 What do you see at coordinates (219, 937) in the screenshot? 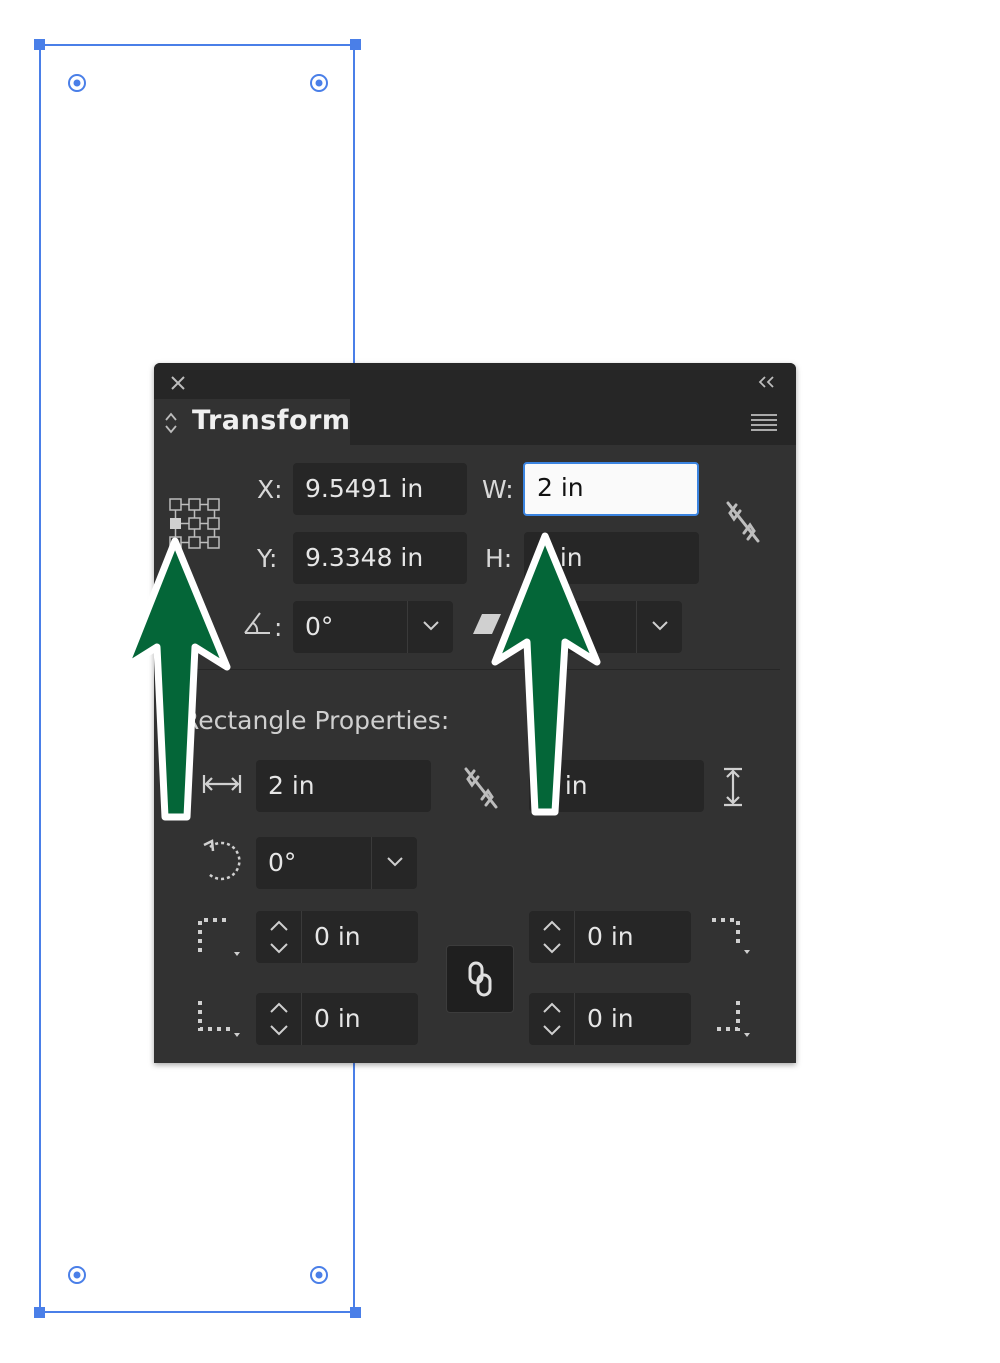
I see `corner-top-left-icon` at bounding box center [219, 937].